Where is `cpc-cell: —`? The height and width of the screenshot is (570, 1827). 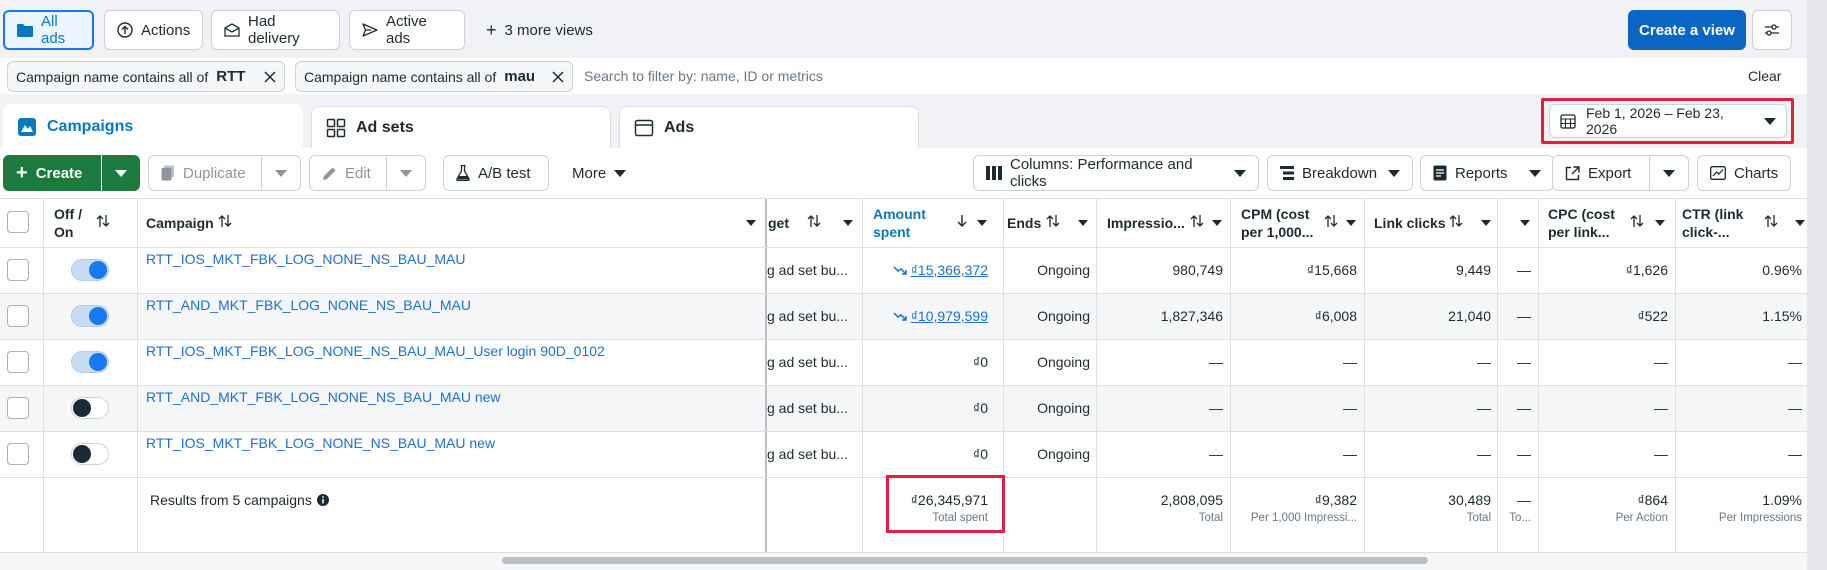
cpc-cell: — is located at coordinates (1661, 408).